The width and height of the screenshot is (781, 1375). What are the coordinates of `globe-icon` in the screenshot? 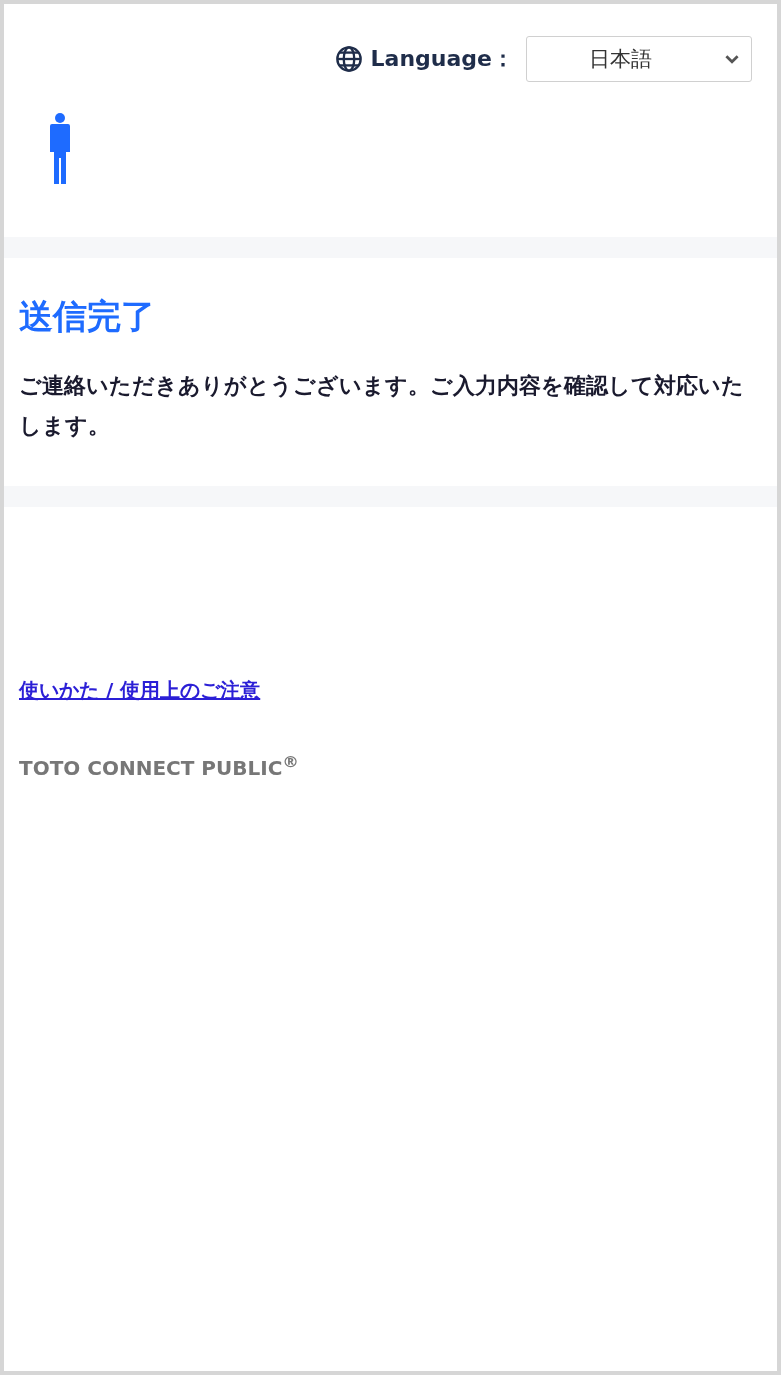 It's located at (348, 59).